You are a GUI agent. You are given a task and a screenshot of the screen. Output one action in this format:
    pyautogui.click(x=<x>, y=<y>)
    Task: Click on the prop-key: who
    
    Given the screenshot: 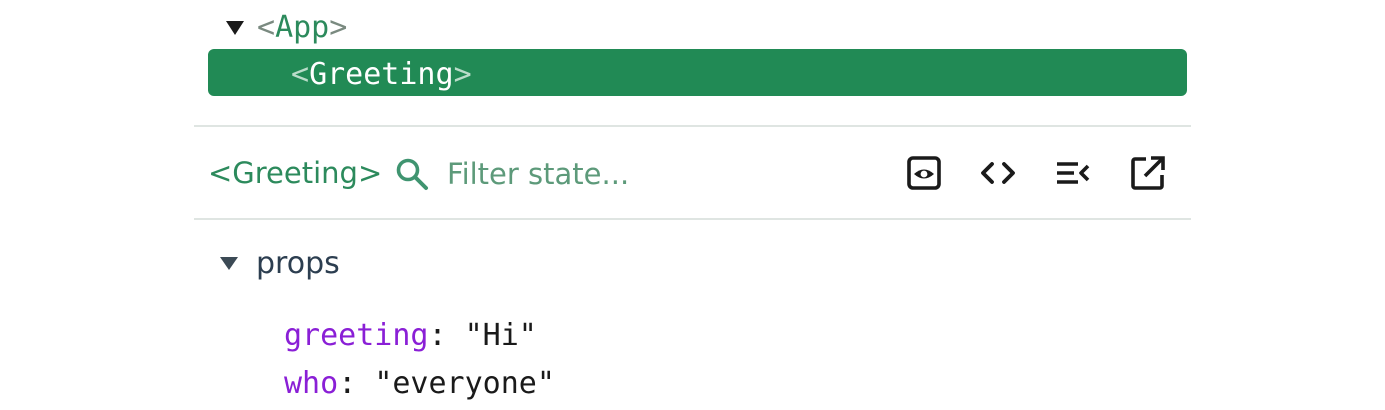 What is the action you would take?
    pyautogui.click(x=311, y=383)
    